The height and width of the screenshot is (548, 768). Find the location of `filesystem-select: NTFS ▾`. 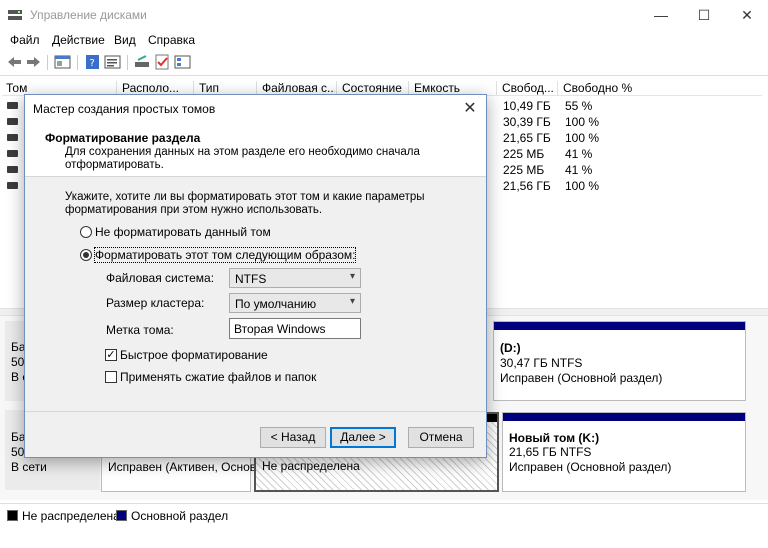

filesystem-select: NTFS ▾ is located at coordinates (295, 278).